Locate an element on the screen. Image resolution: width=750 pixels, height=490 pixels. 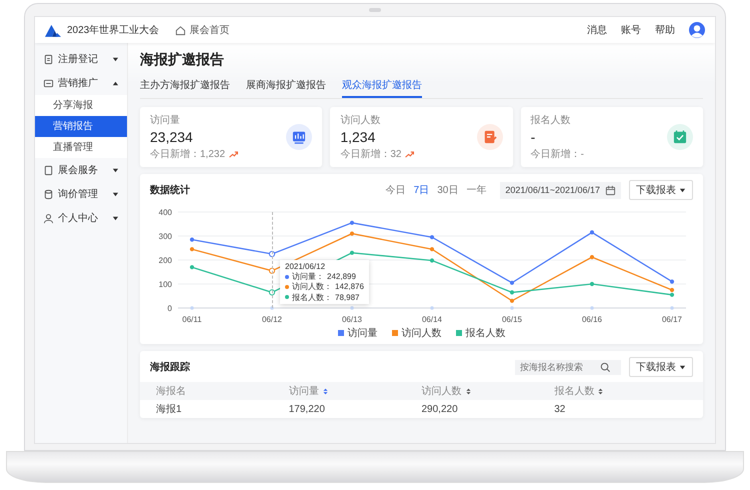
tooltip-value: 242,899 is located at coordinates (341, 277).